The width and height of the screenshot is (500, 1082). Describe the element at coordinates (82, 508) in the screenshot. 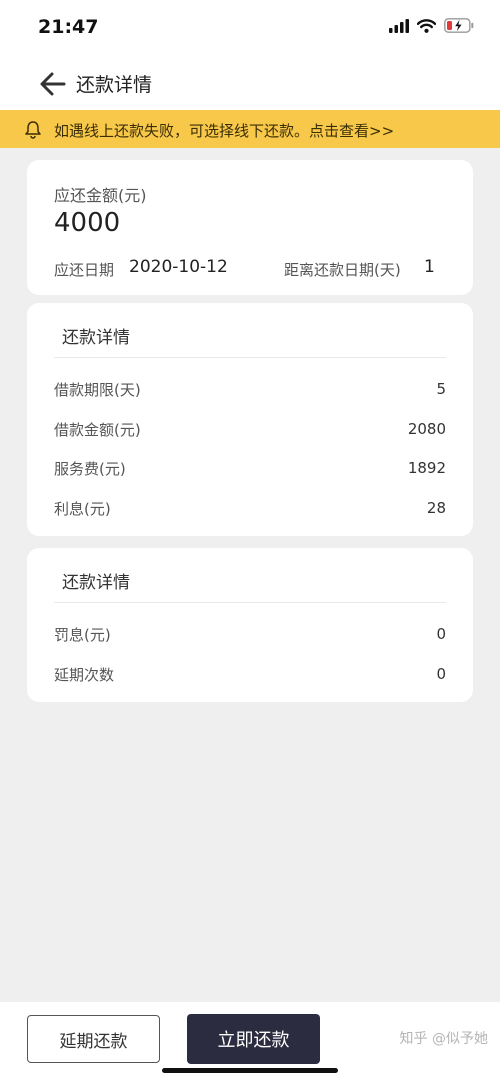

I see `row-label: 利息(元)` at that location.